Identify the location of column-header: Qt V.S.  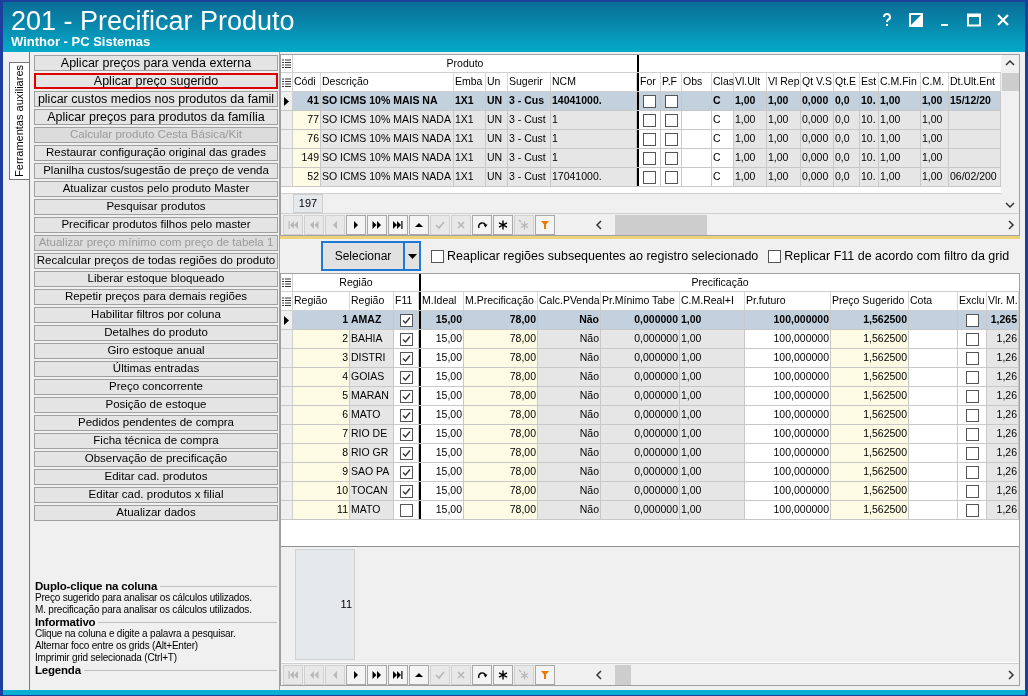
(817, 82).